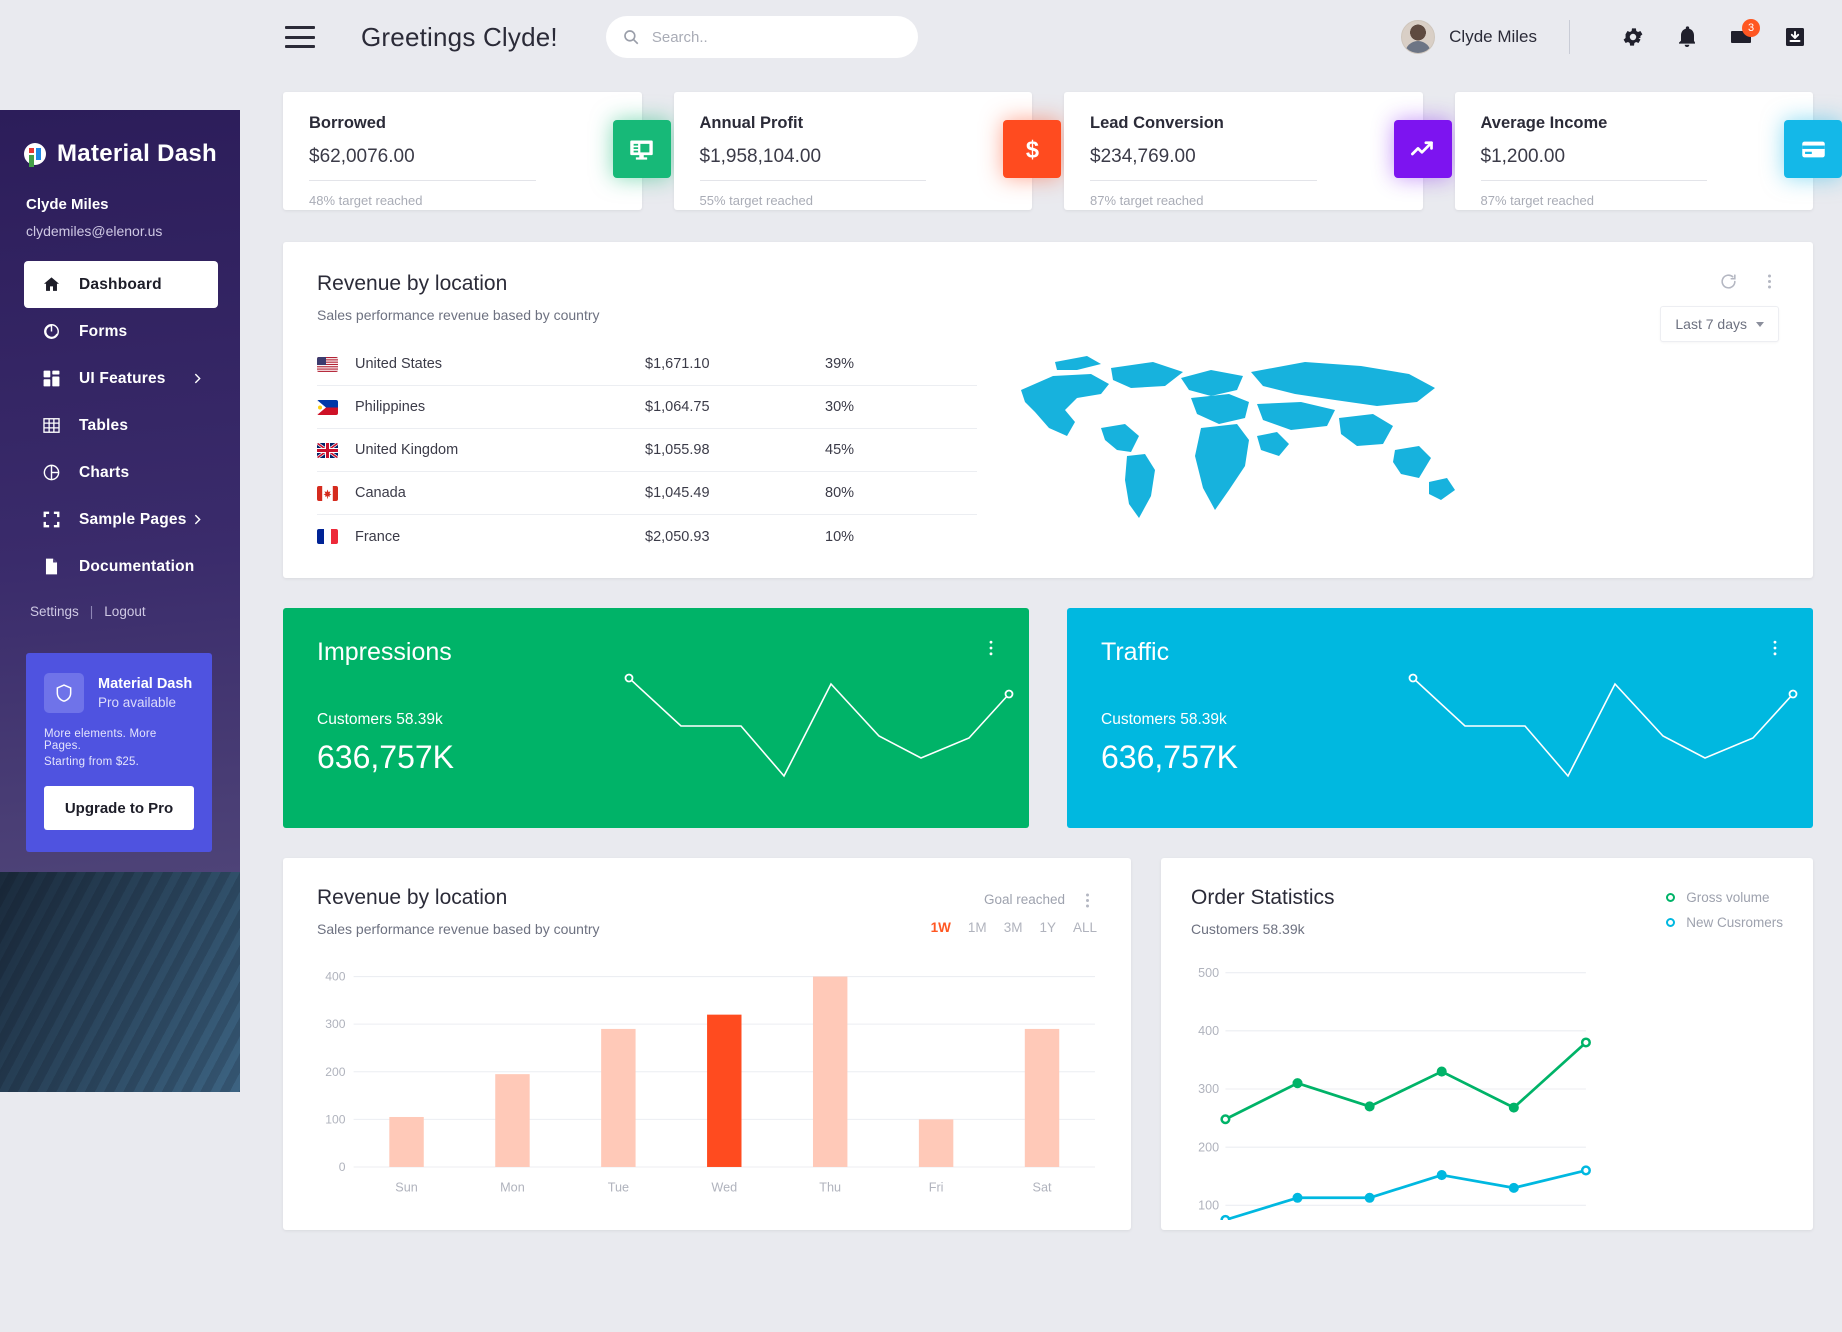 This screenshot has height=1332, width=1842. Describe the element at coordinates (677, 407) in the screenshot. I see `country-value: $1,064.75` at that location.